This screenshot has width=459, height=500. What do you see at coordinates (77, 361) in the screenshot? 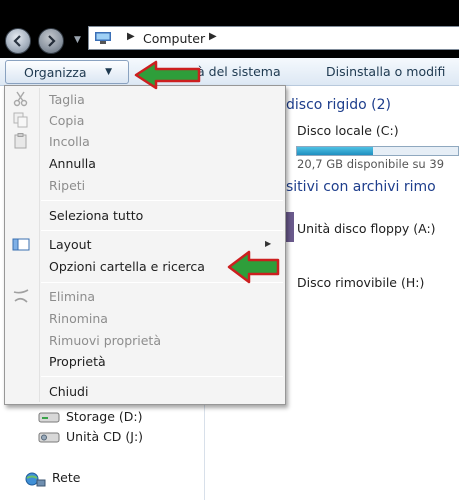
I see `menu-item-label: Proprietà` at bounding box center [77, 361].